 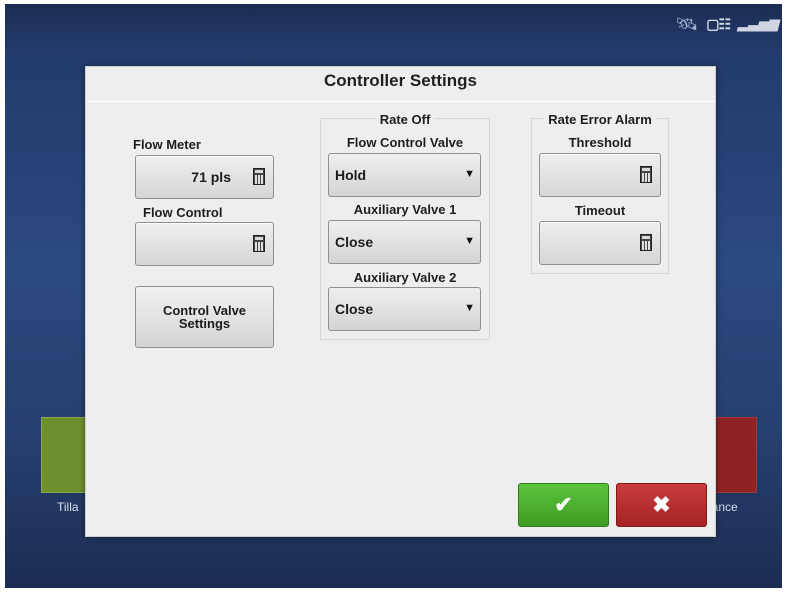 What do you see at coordinates (351, 175) in the screenshot?
I see `flow-control-valve-value: Hold` at bounding box center [351, 175].